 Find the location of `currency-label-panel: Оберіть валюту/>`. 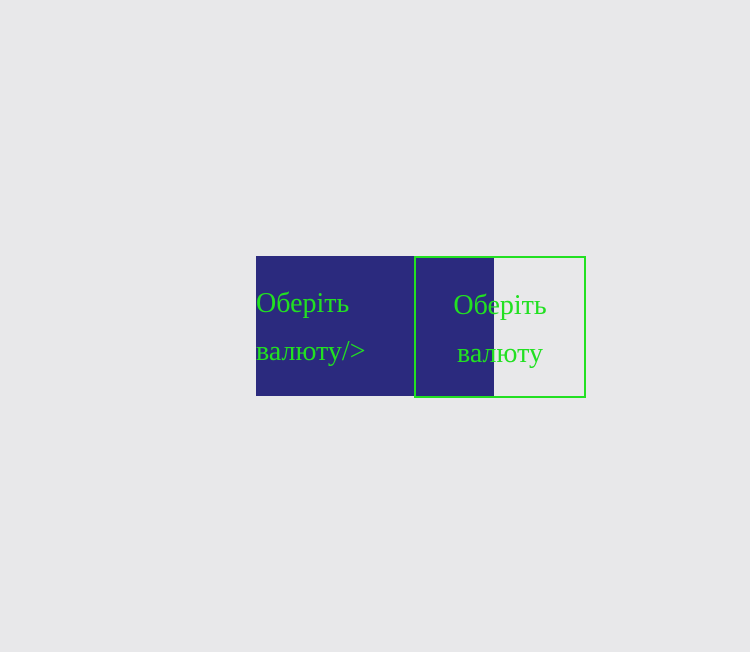

currency-label-panel: Оберіть валюту/> is located at coordinates (335, 326).